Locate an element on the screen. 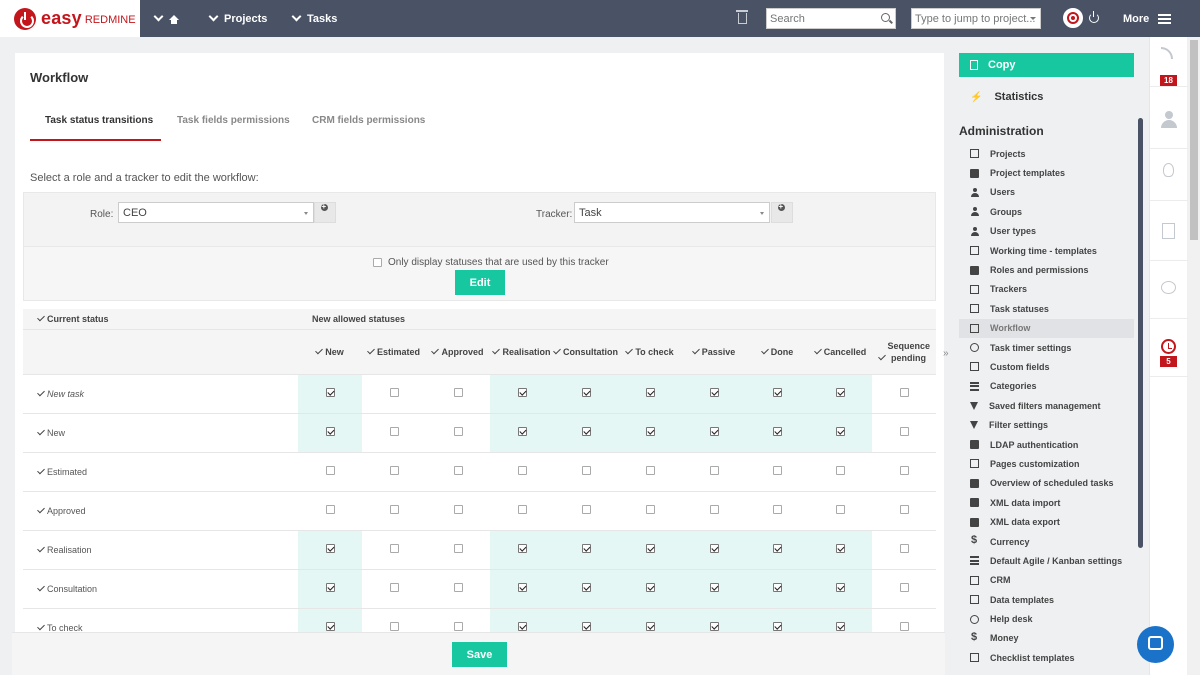 The height and width of the screenshot is (675, 1200). tab-task-status-transitions: Task status transitions is located at coordinates (99, 120).